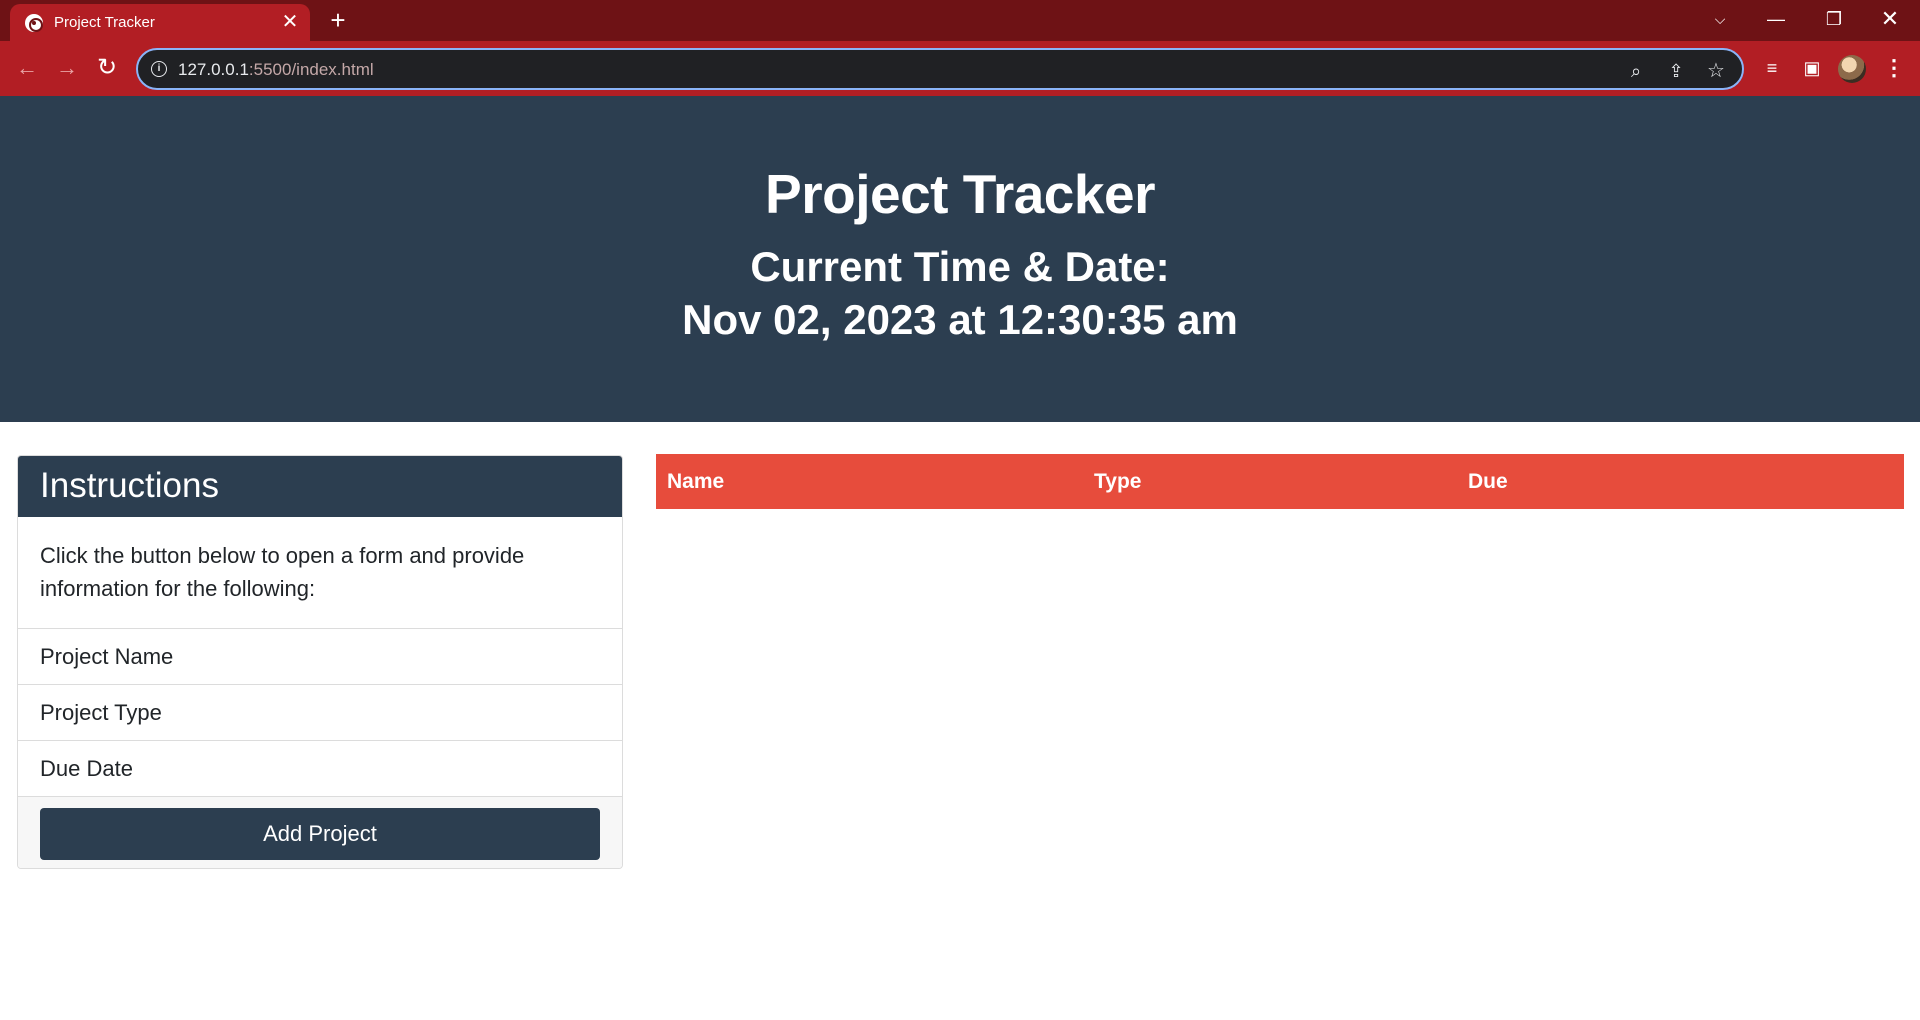  I want to click on column-header-name: Name, so click(696, 481).